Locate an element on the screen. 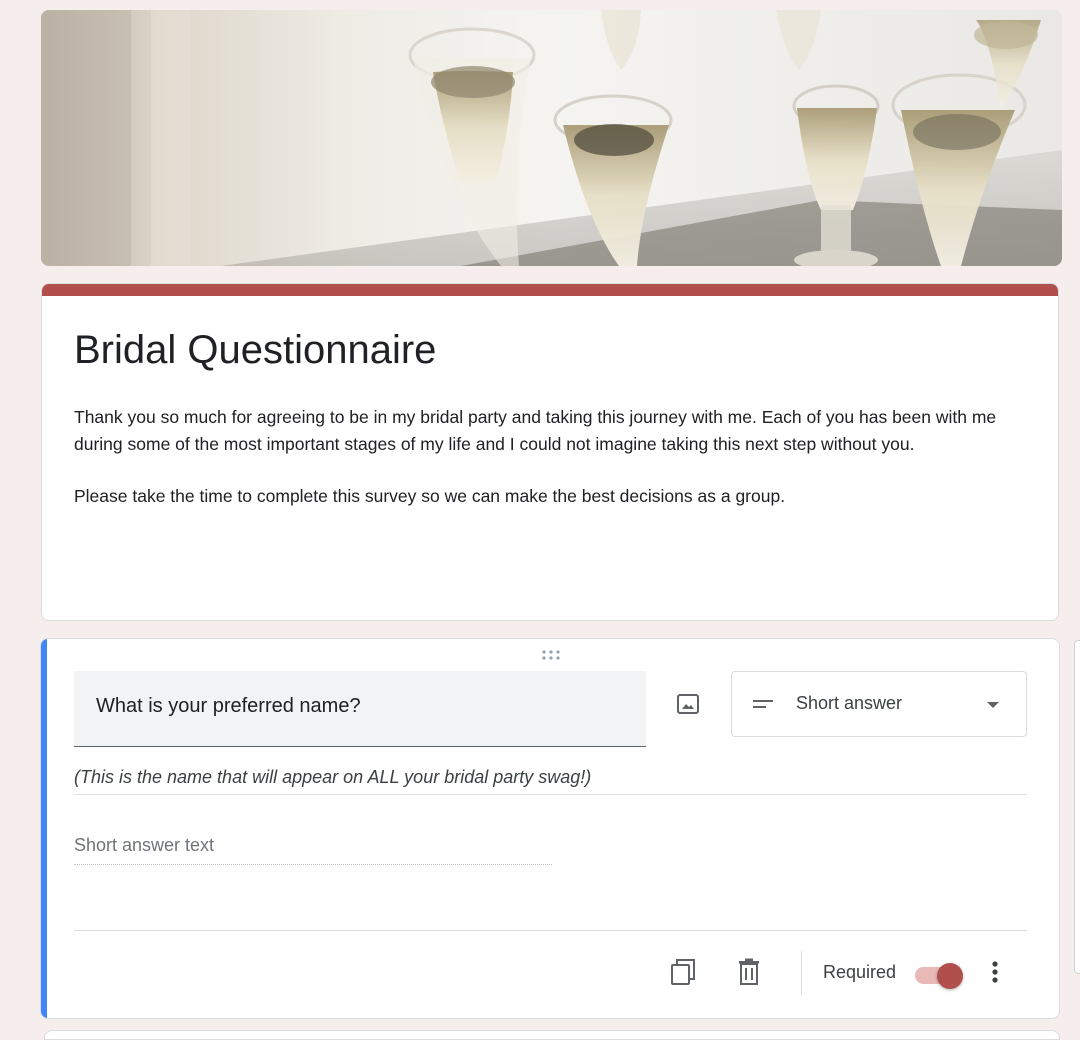  copy-icon is located at coordinates (684, 972).